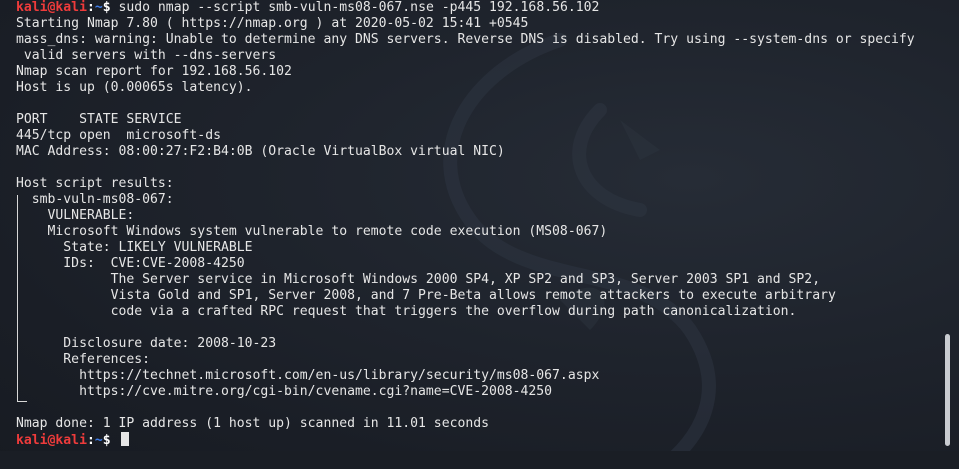 This screenshot has width=959, height=469. Describe the element at coordinates (124, 439) in the screenshot. I see `text-cursor` at that location.